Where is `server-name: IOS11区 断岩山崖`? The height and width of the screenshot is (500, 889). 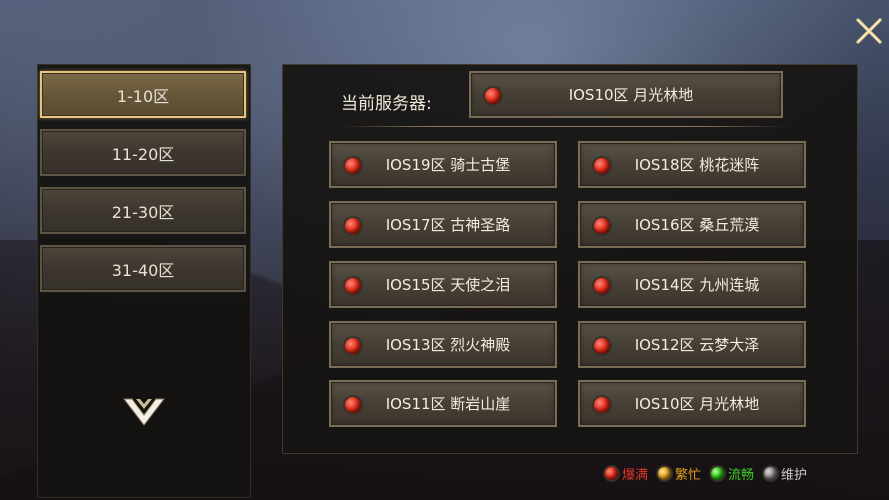 server-name: IOS11区 断岩山崖 is located at coordinates (448, 404).